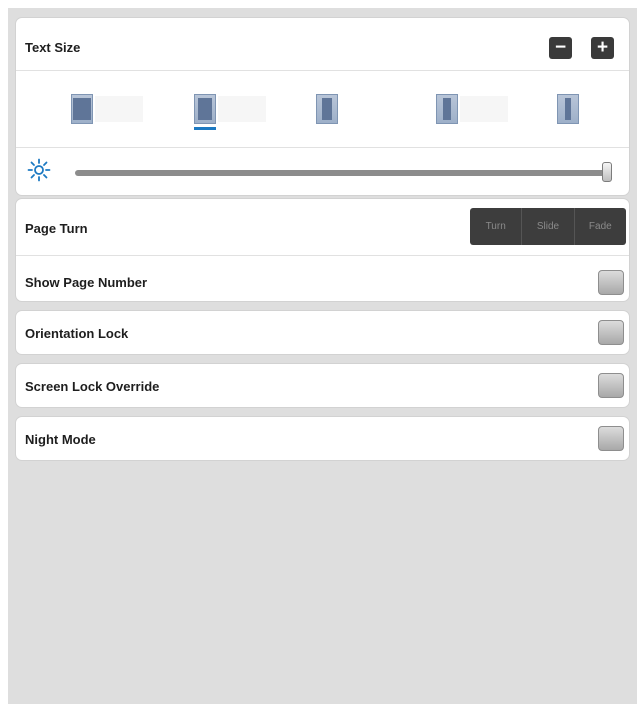  Describe the element at coordinates (611, 438) in the screenshot. I see `night-mode-checkbox` at that location.